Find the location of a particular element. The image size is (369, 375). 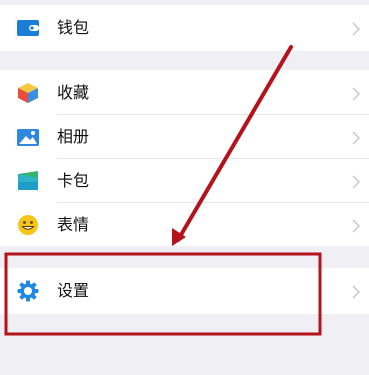

menu-group-settings: 设置 is located at coordinates (184, 291).